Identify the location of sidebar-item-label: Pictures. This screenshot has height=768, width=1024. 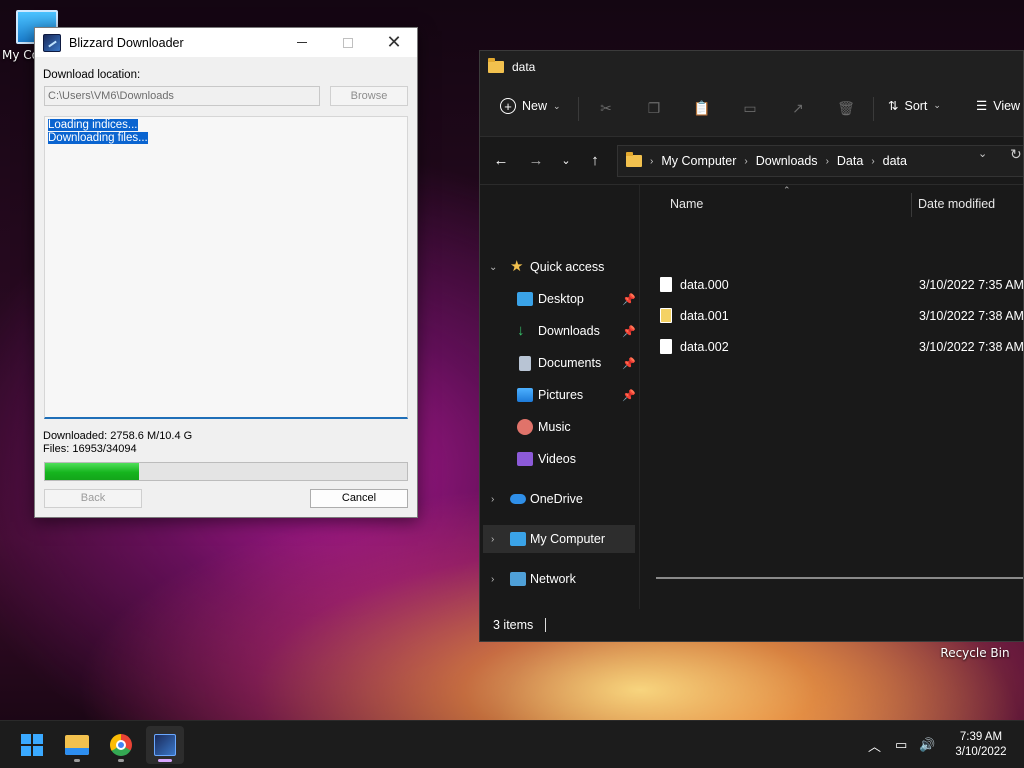
(561, 395).